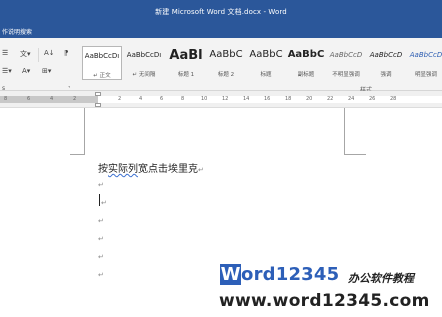 This screenshot has width=442, height=317. I want to click on style-name: 明显强调, so click(425, 75).